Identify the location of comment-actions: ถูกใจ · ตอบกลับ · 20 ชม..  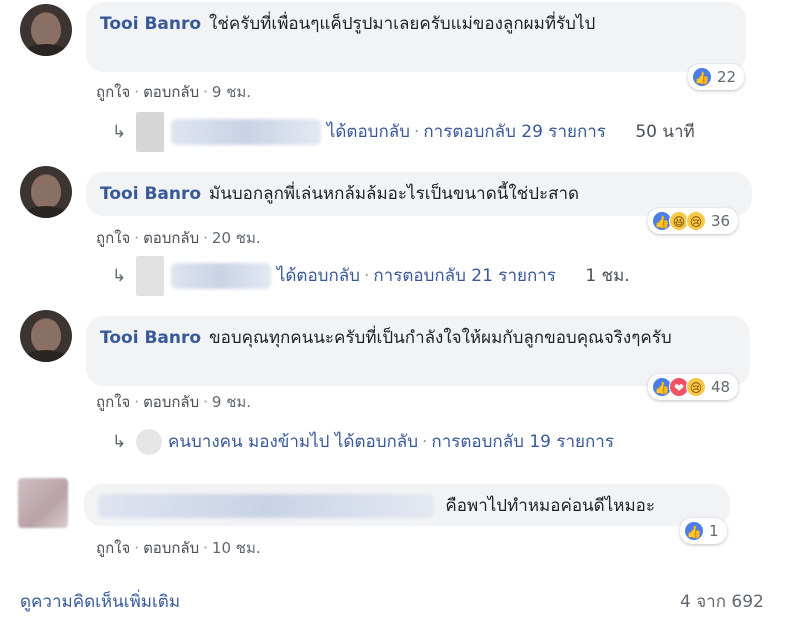
(178, 238).